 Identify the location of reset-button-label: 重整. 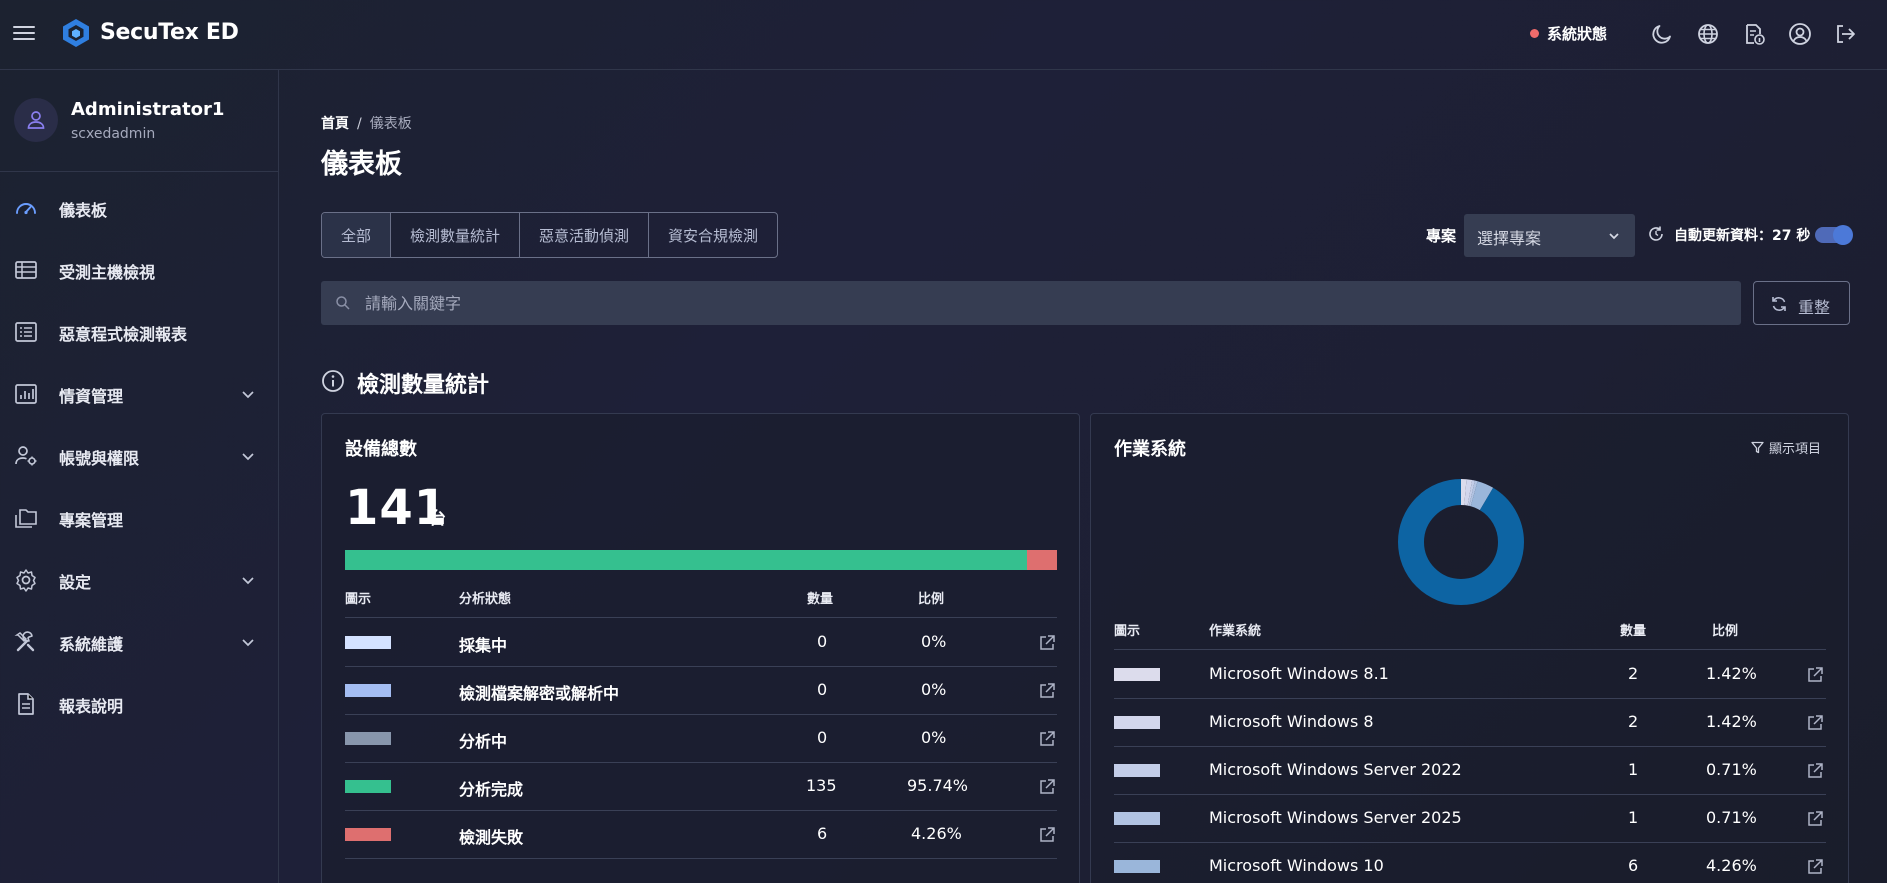
(1814, 307).